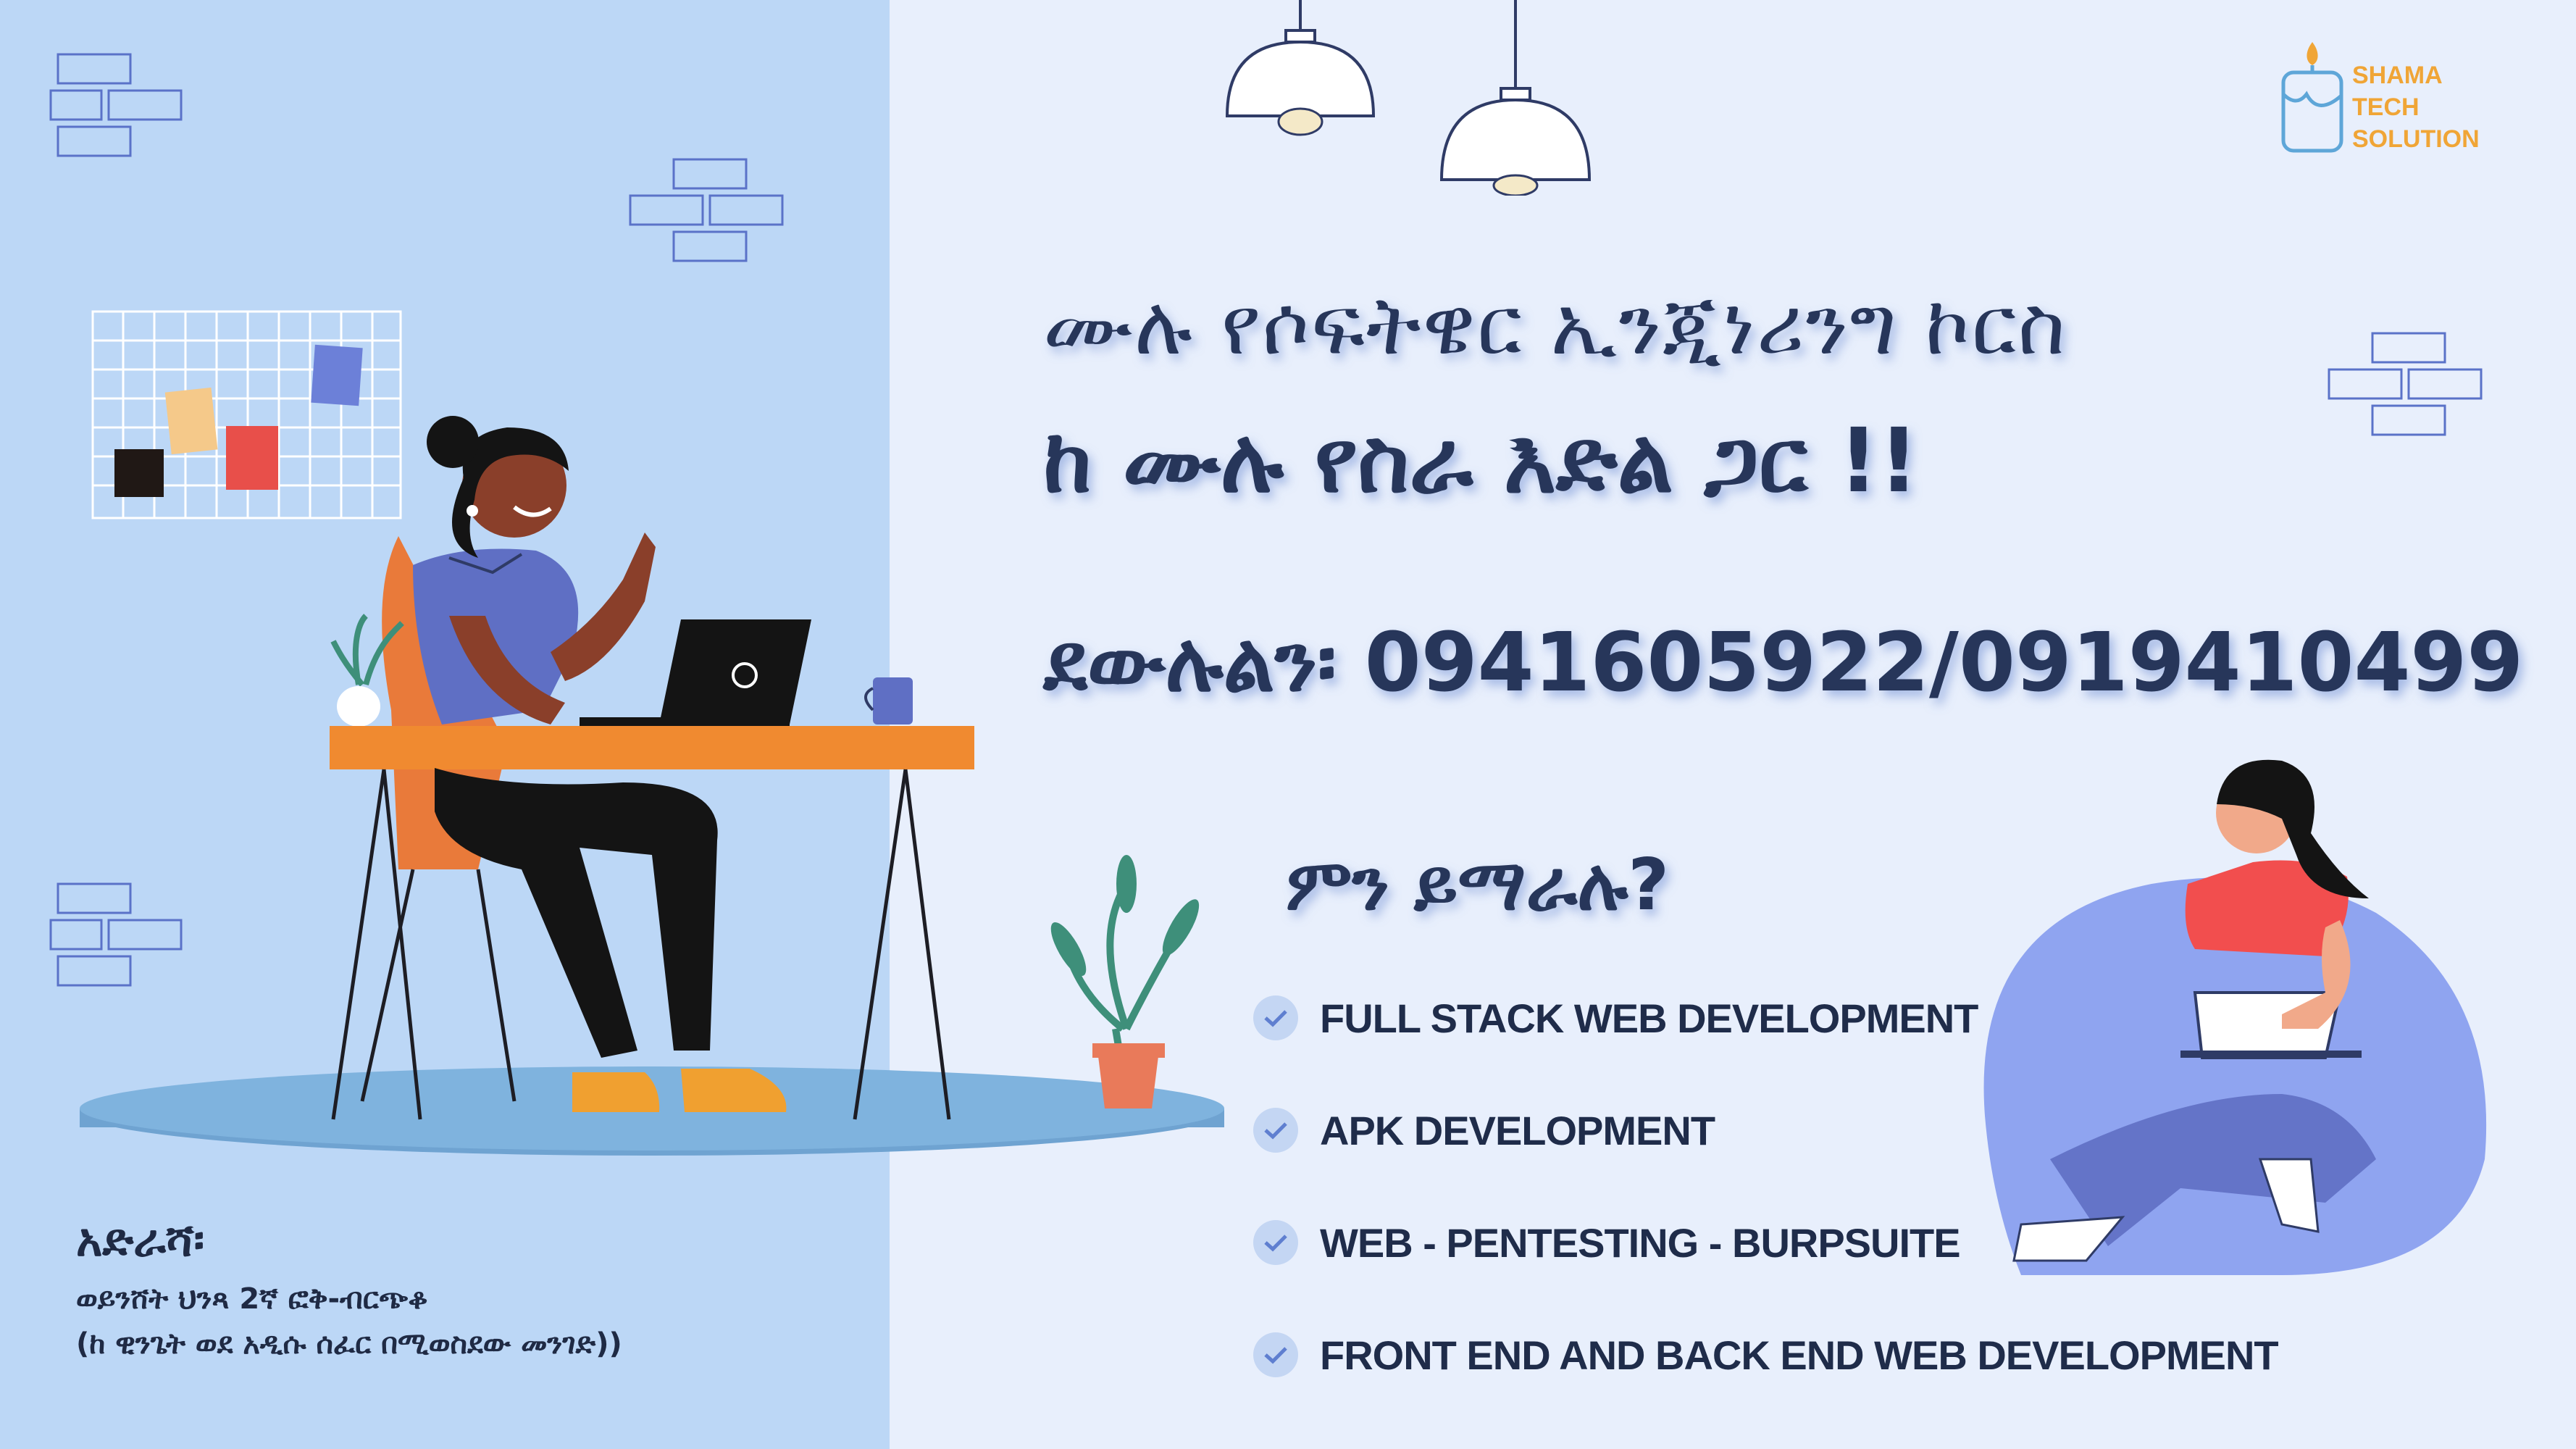  I want to click on course-list-item: FULL STACK WEB DEVELOPMENT, so click(1615, 1018).